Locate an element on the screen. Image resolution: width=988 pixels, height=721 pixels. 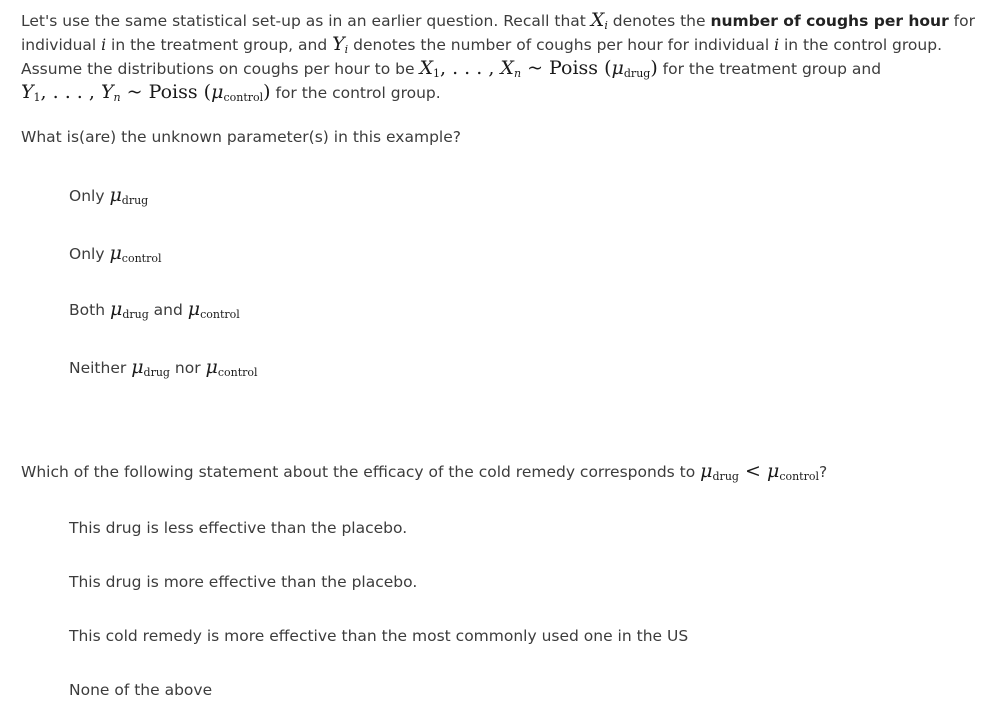
q1-option-neither: Neither μdrug nor μcontrol is located at coordinates (163, 367).